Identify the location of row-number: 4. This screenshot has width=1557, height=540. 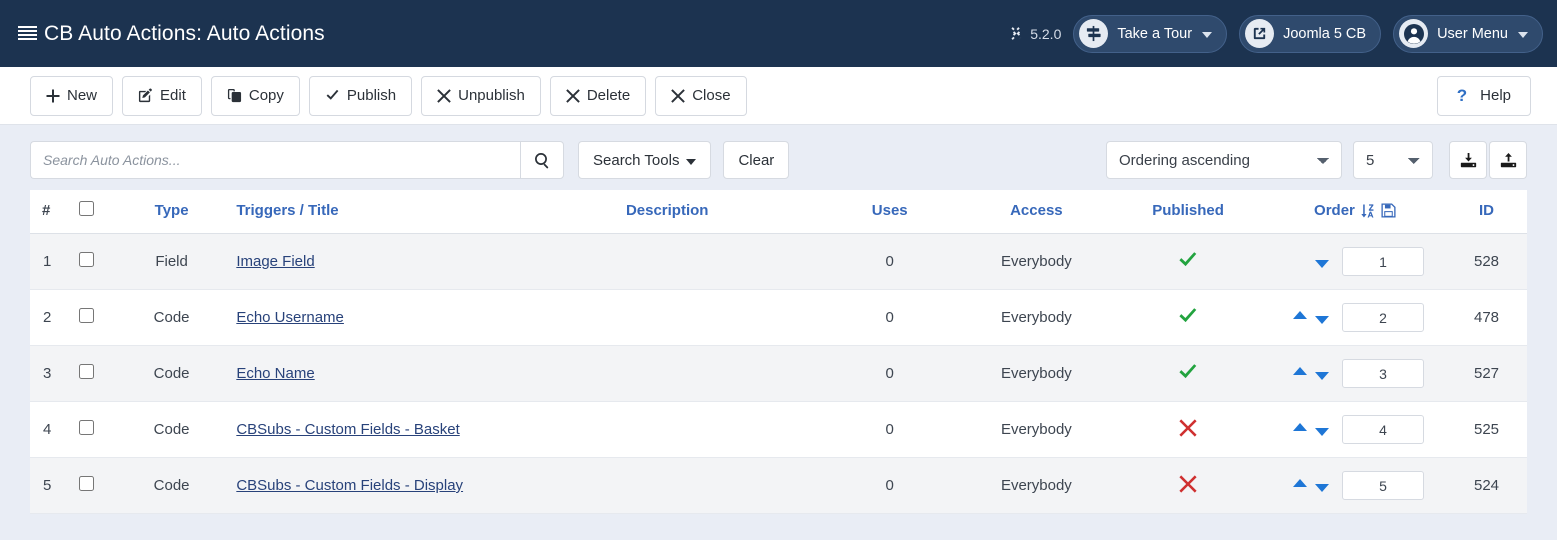
(48, 429).